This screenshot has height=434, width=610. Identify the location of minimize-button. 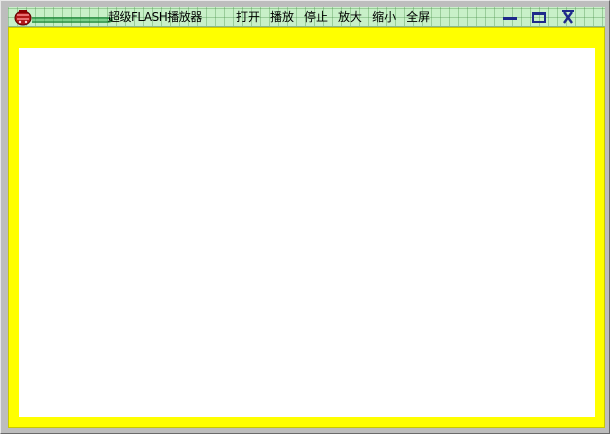
(510, 17).